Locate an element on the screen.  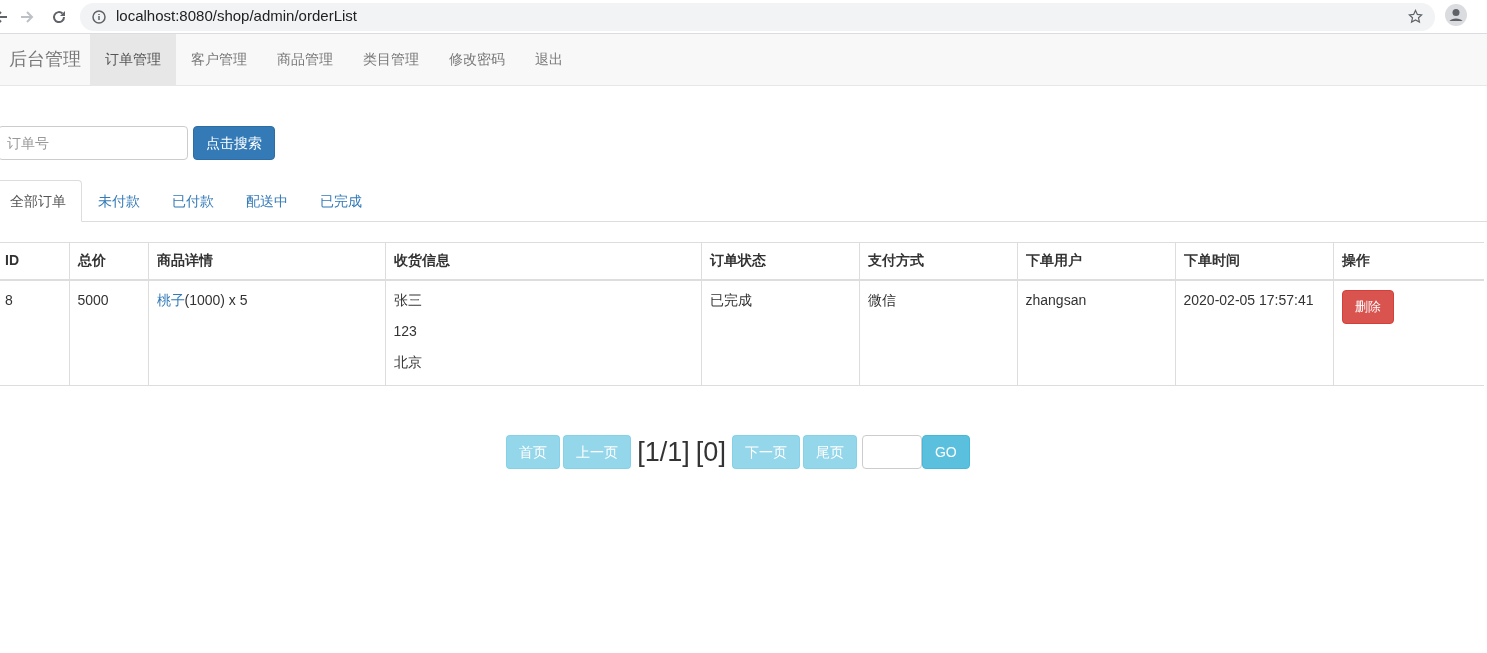
nav-link: 客户管理 is located at coordinates (219, 59).